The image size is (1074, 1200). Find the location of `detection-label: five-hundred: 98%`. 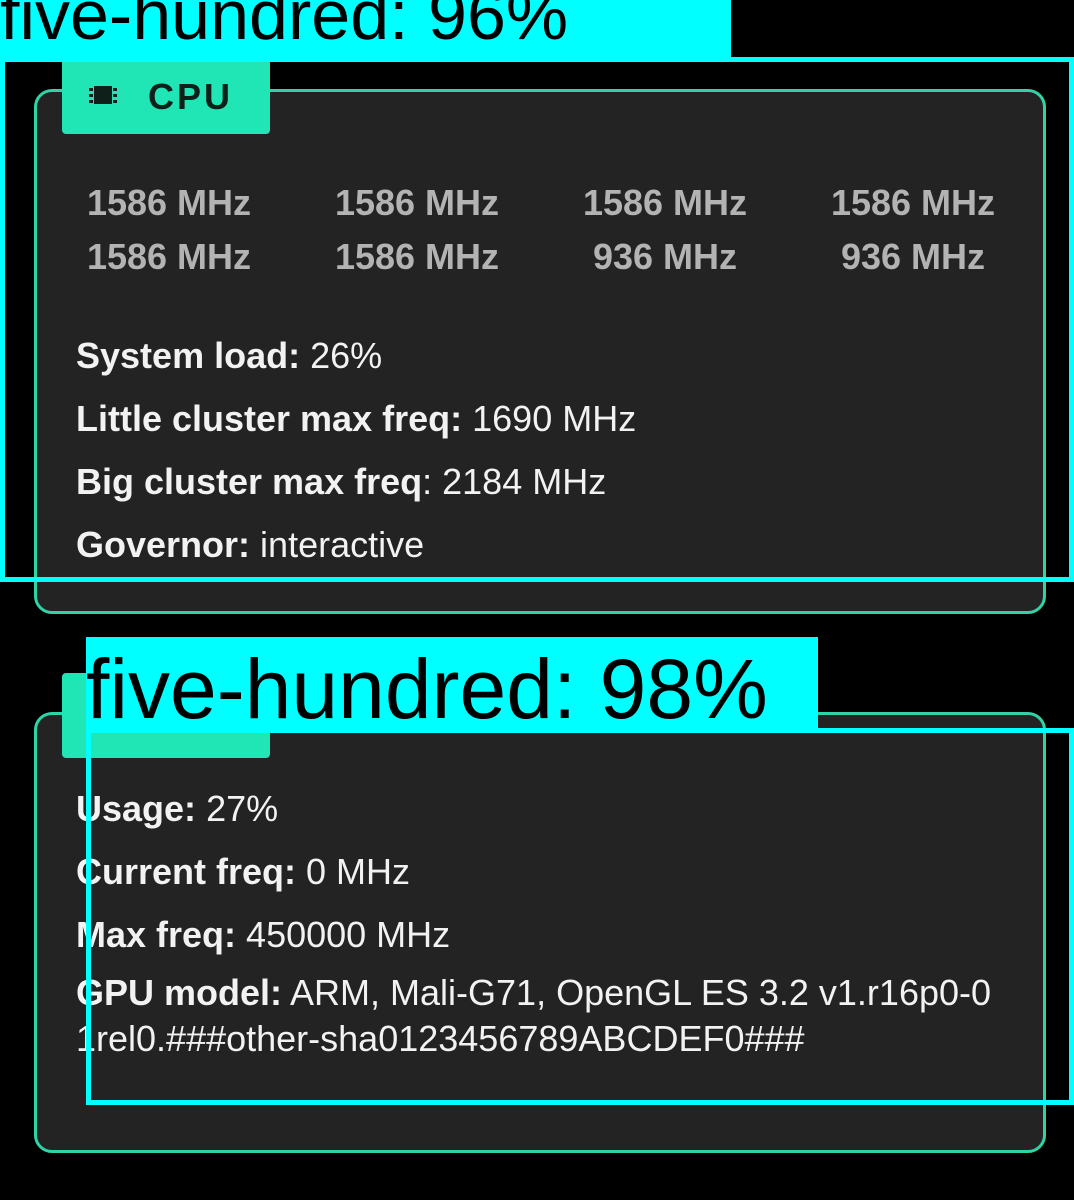

detection-label: five-hundred: 98% is located at coordinates (452, 685).